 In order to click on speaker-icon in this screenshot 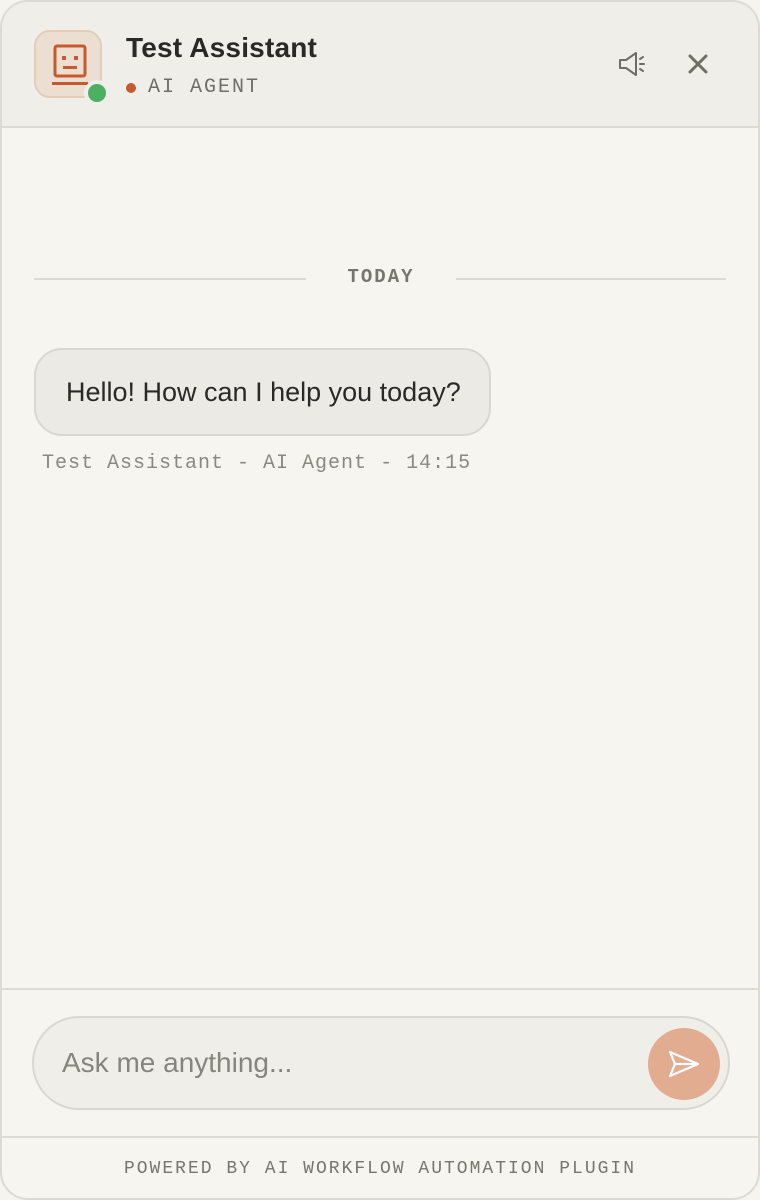, I will do `click(632, 64)`.